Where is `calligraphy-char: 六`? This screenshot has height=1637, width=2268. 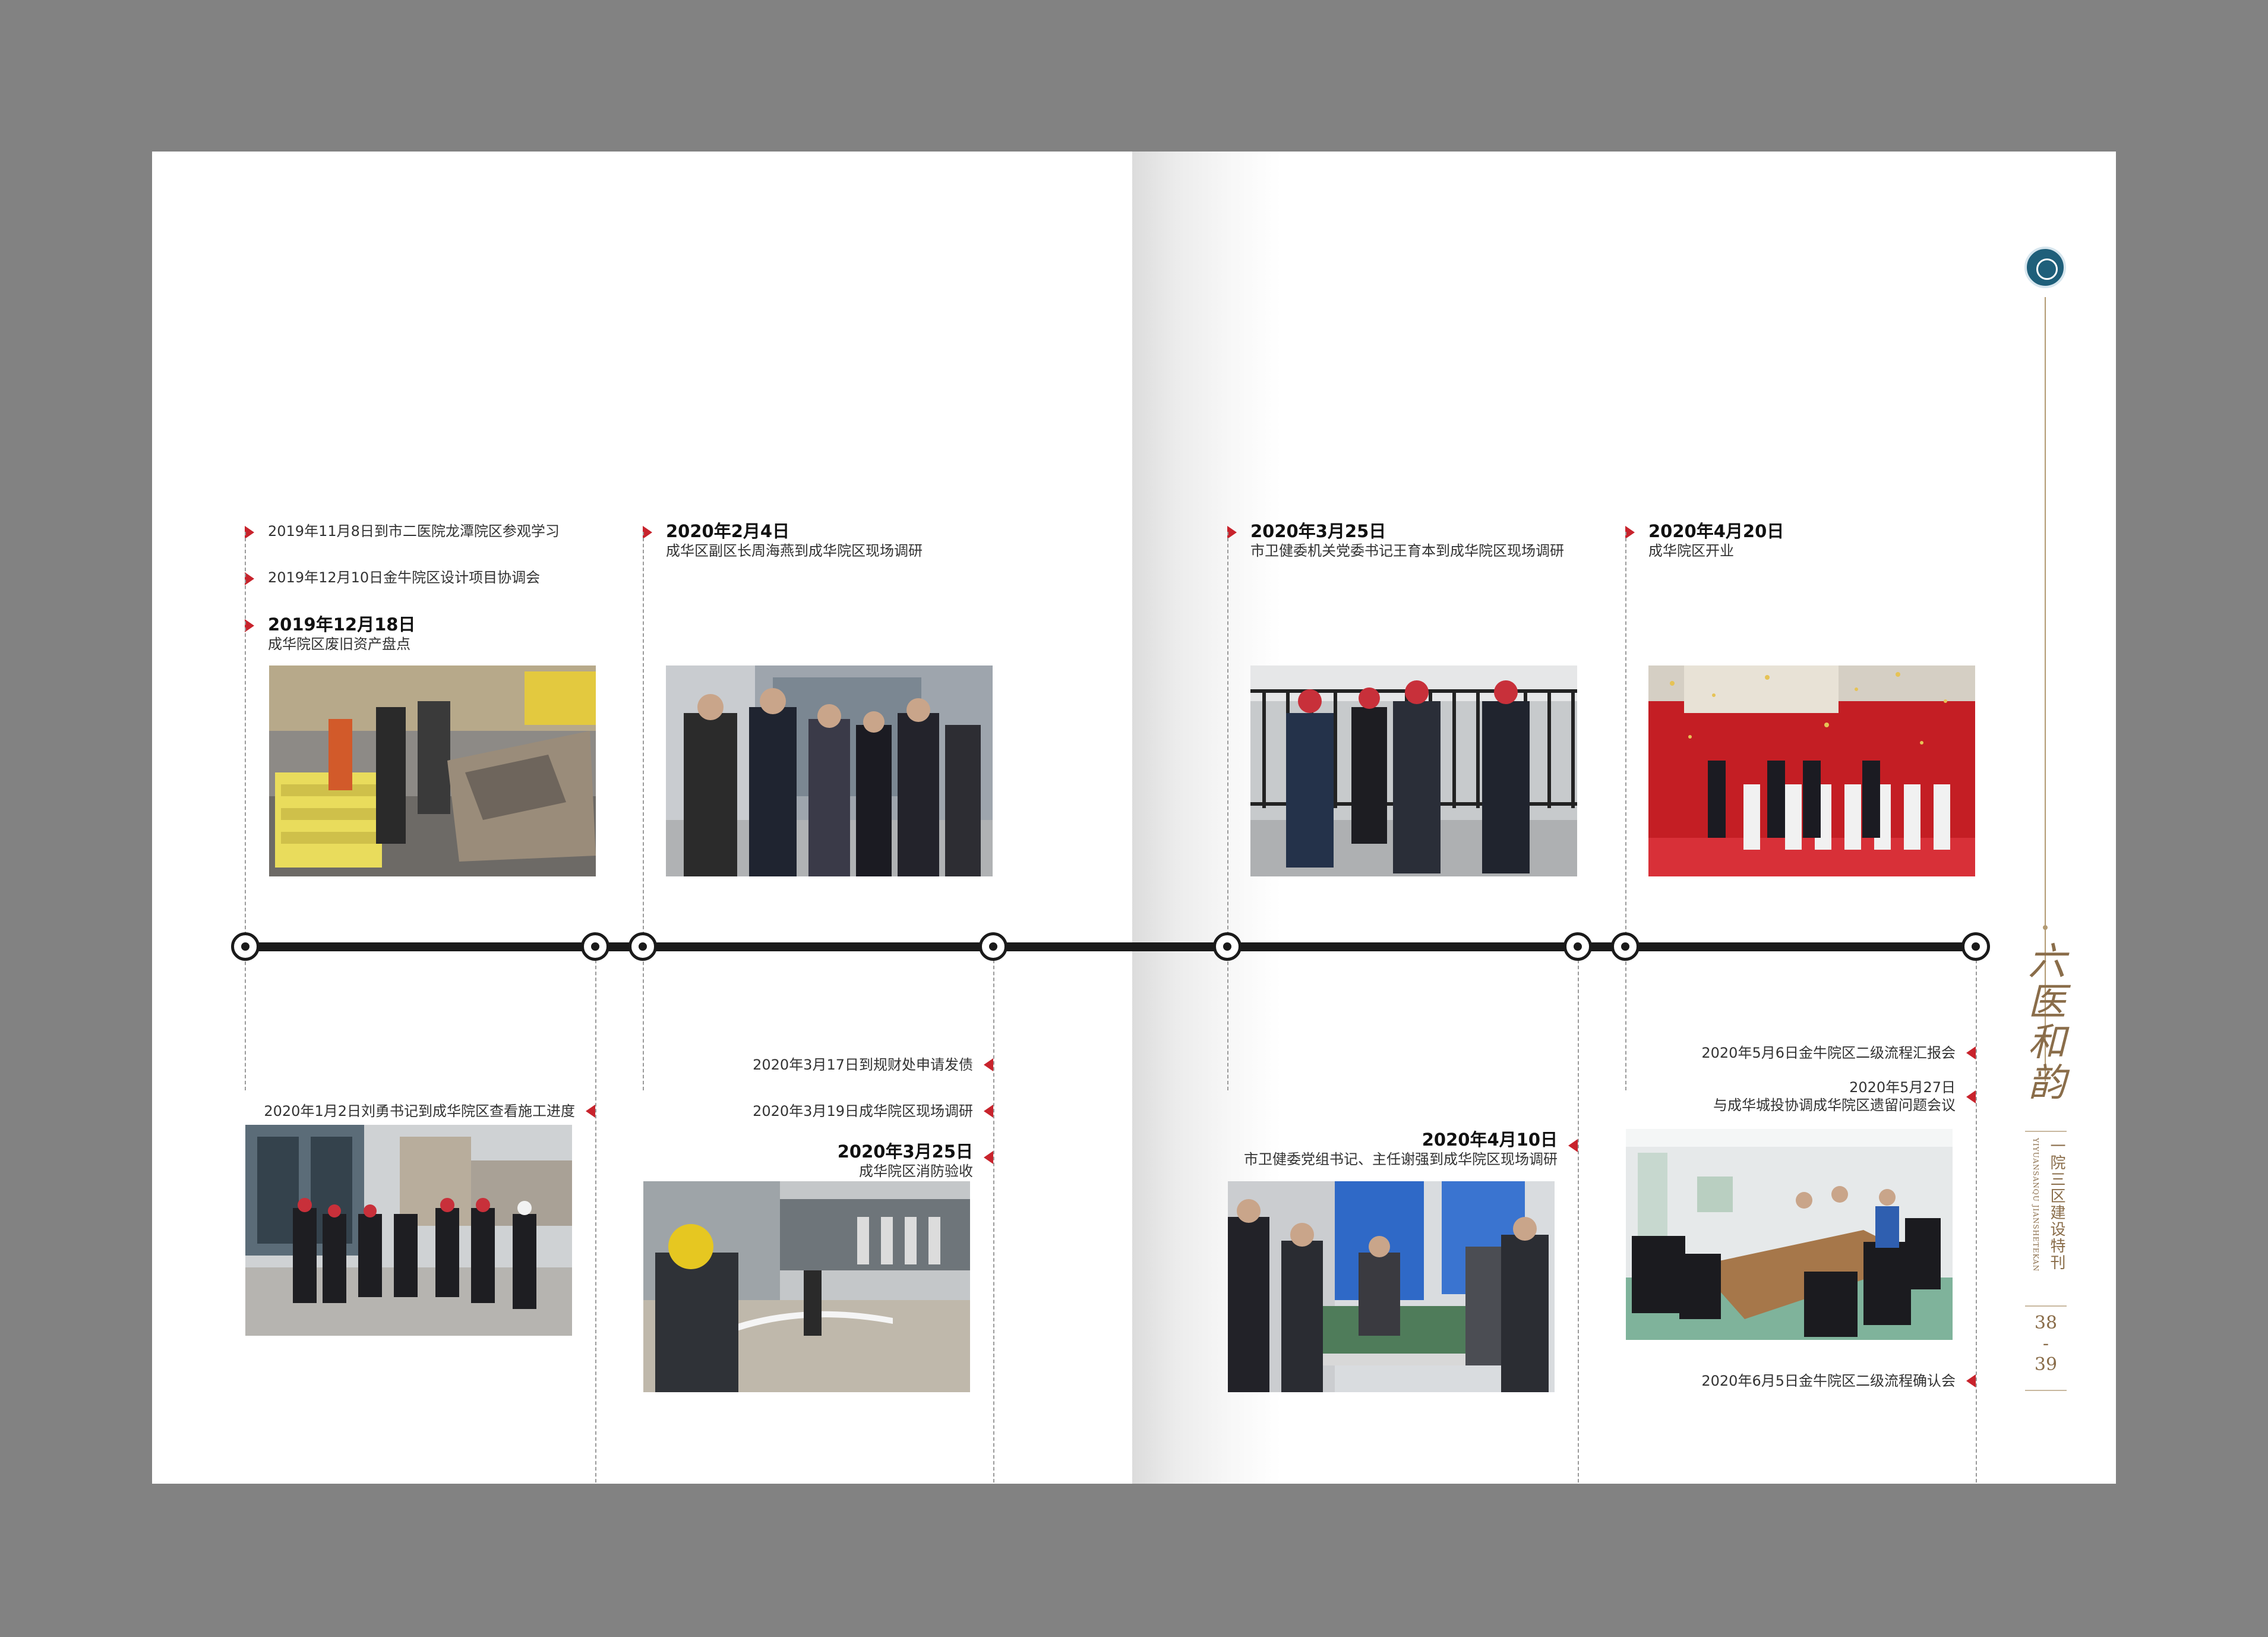
calligraphy-char: 六 is located at coordinates (2047, 962).